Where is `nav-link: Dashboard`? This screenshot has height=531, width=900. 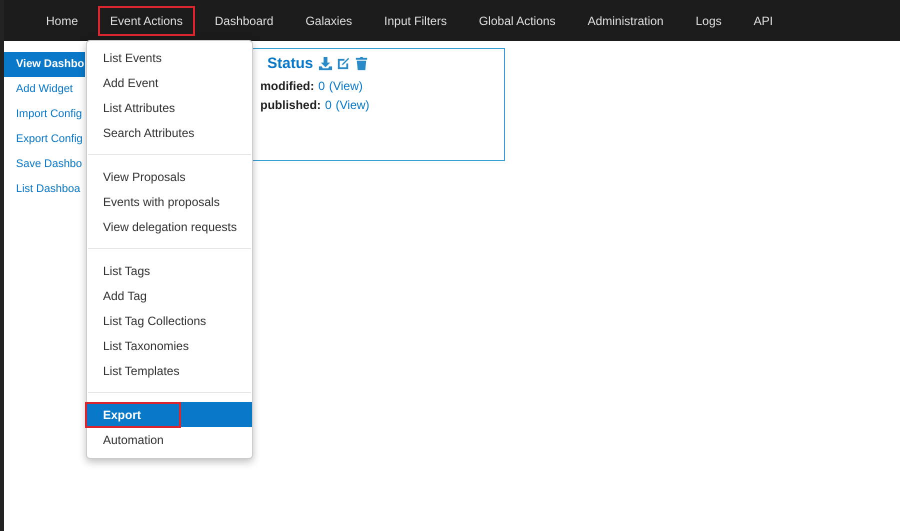
nav-link: Dashboard is located at coordinates (244, 21).